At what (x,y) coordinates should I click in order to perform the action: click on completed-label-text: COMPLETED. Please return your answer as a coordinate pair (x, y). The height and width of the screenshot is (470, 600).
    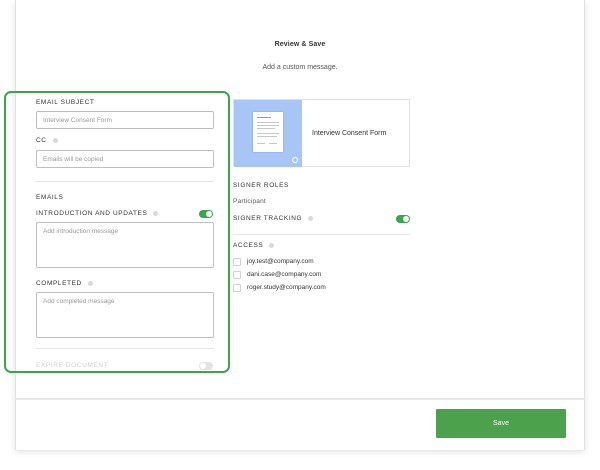
    Looking at the image, I should click on (59, 283).